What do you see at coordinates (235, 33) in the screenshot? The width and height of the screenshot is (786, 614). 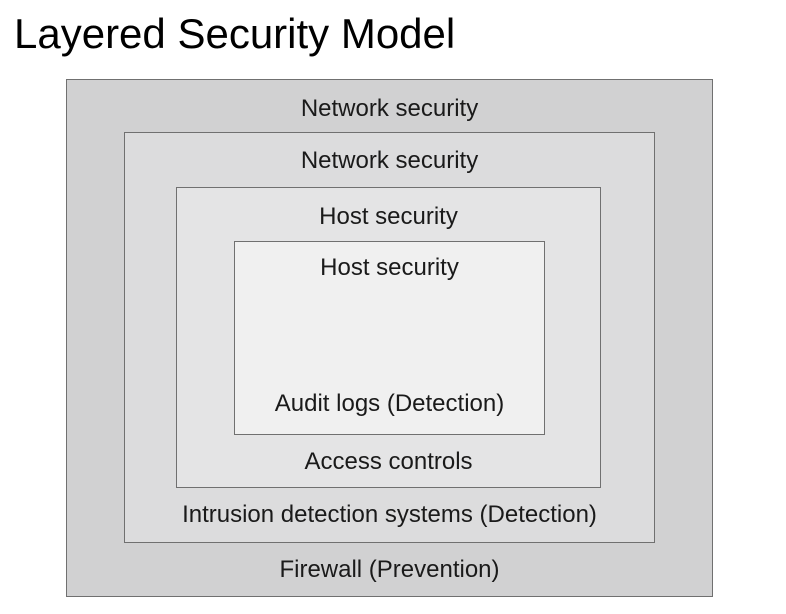 I see `page-title: Layered Security Model` at bounding box center [235, 33].